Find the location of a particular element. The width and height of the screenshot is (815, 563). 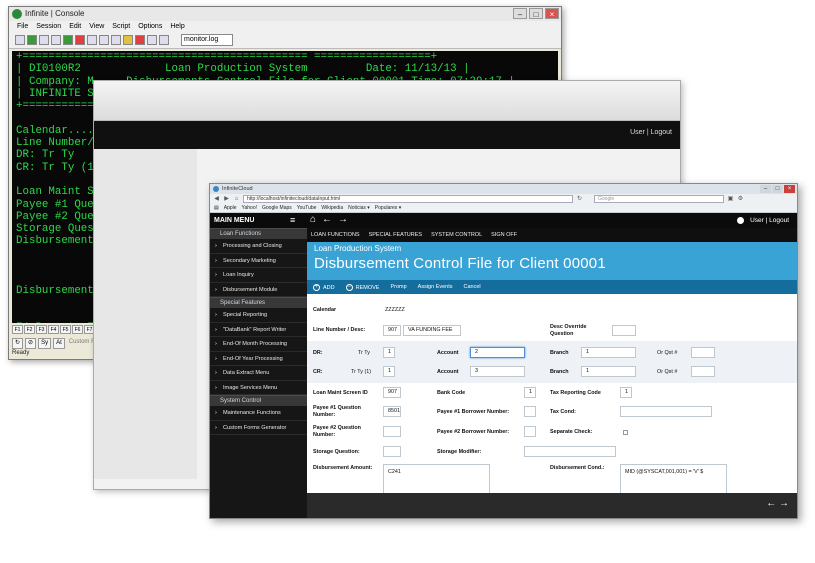

middle-user-links: User | Logout is located at coordinates (651, 132).